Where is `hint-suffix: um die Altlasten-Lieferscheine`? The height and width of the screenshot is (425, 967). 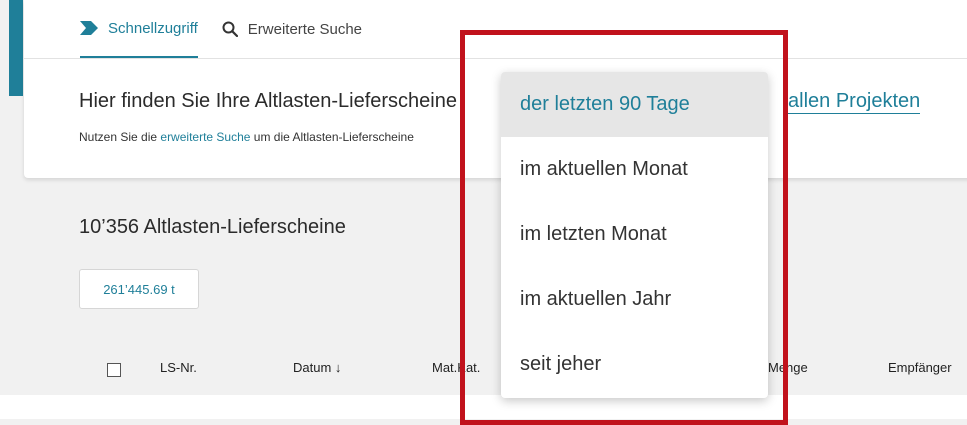
hint-suffix: um die Altlasten-Lieferscheine is located at coordinates (333, 137).